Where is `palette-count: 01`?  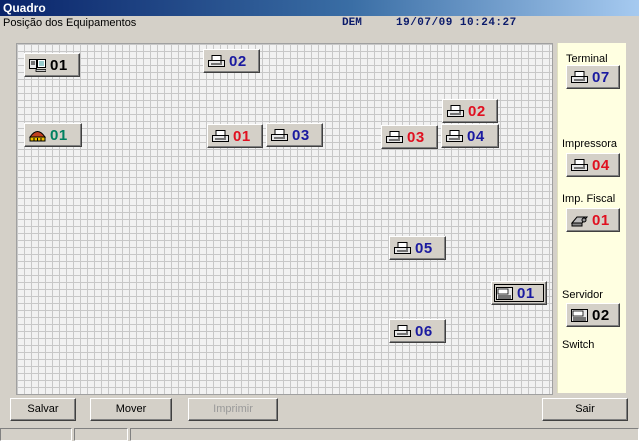 palette-count: 01 is located at coordinates (601, 220).